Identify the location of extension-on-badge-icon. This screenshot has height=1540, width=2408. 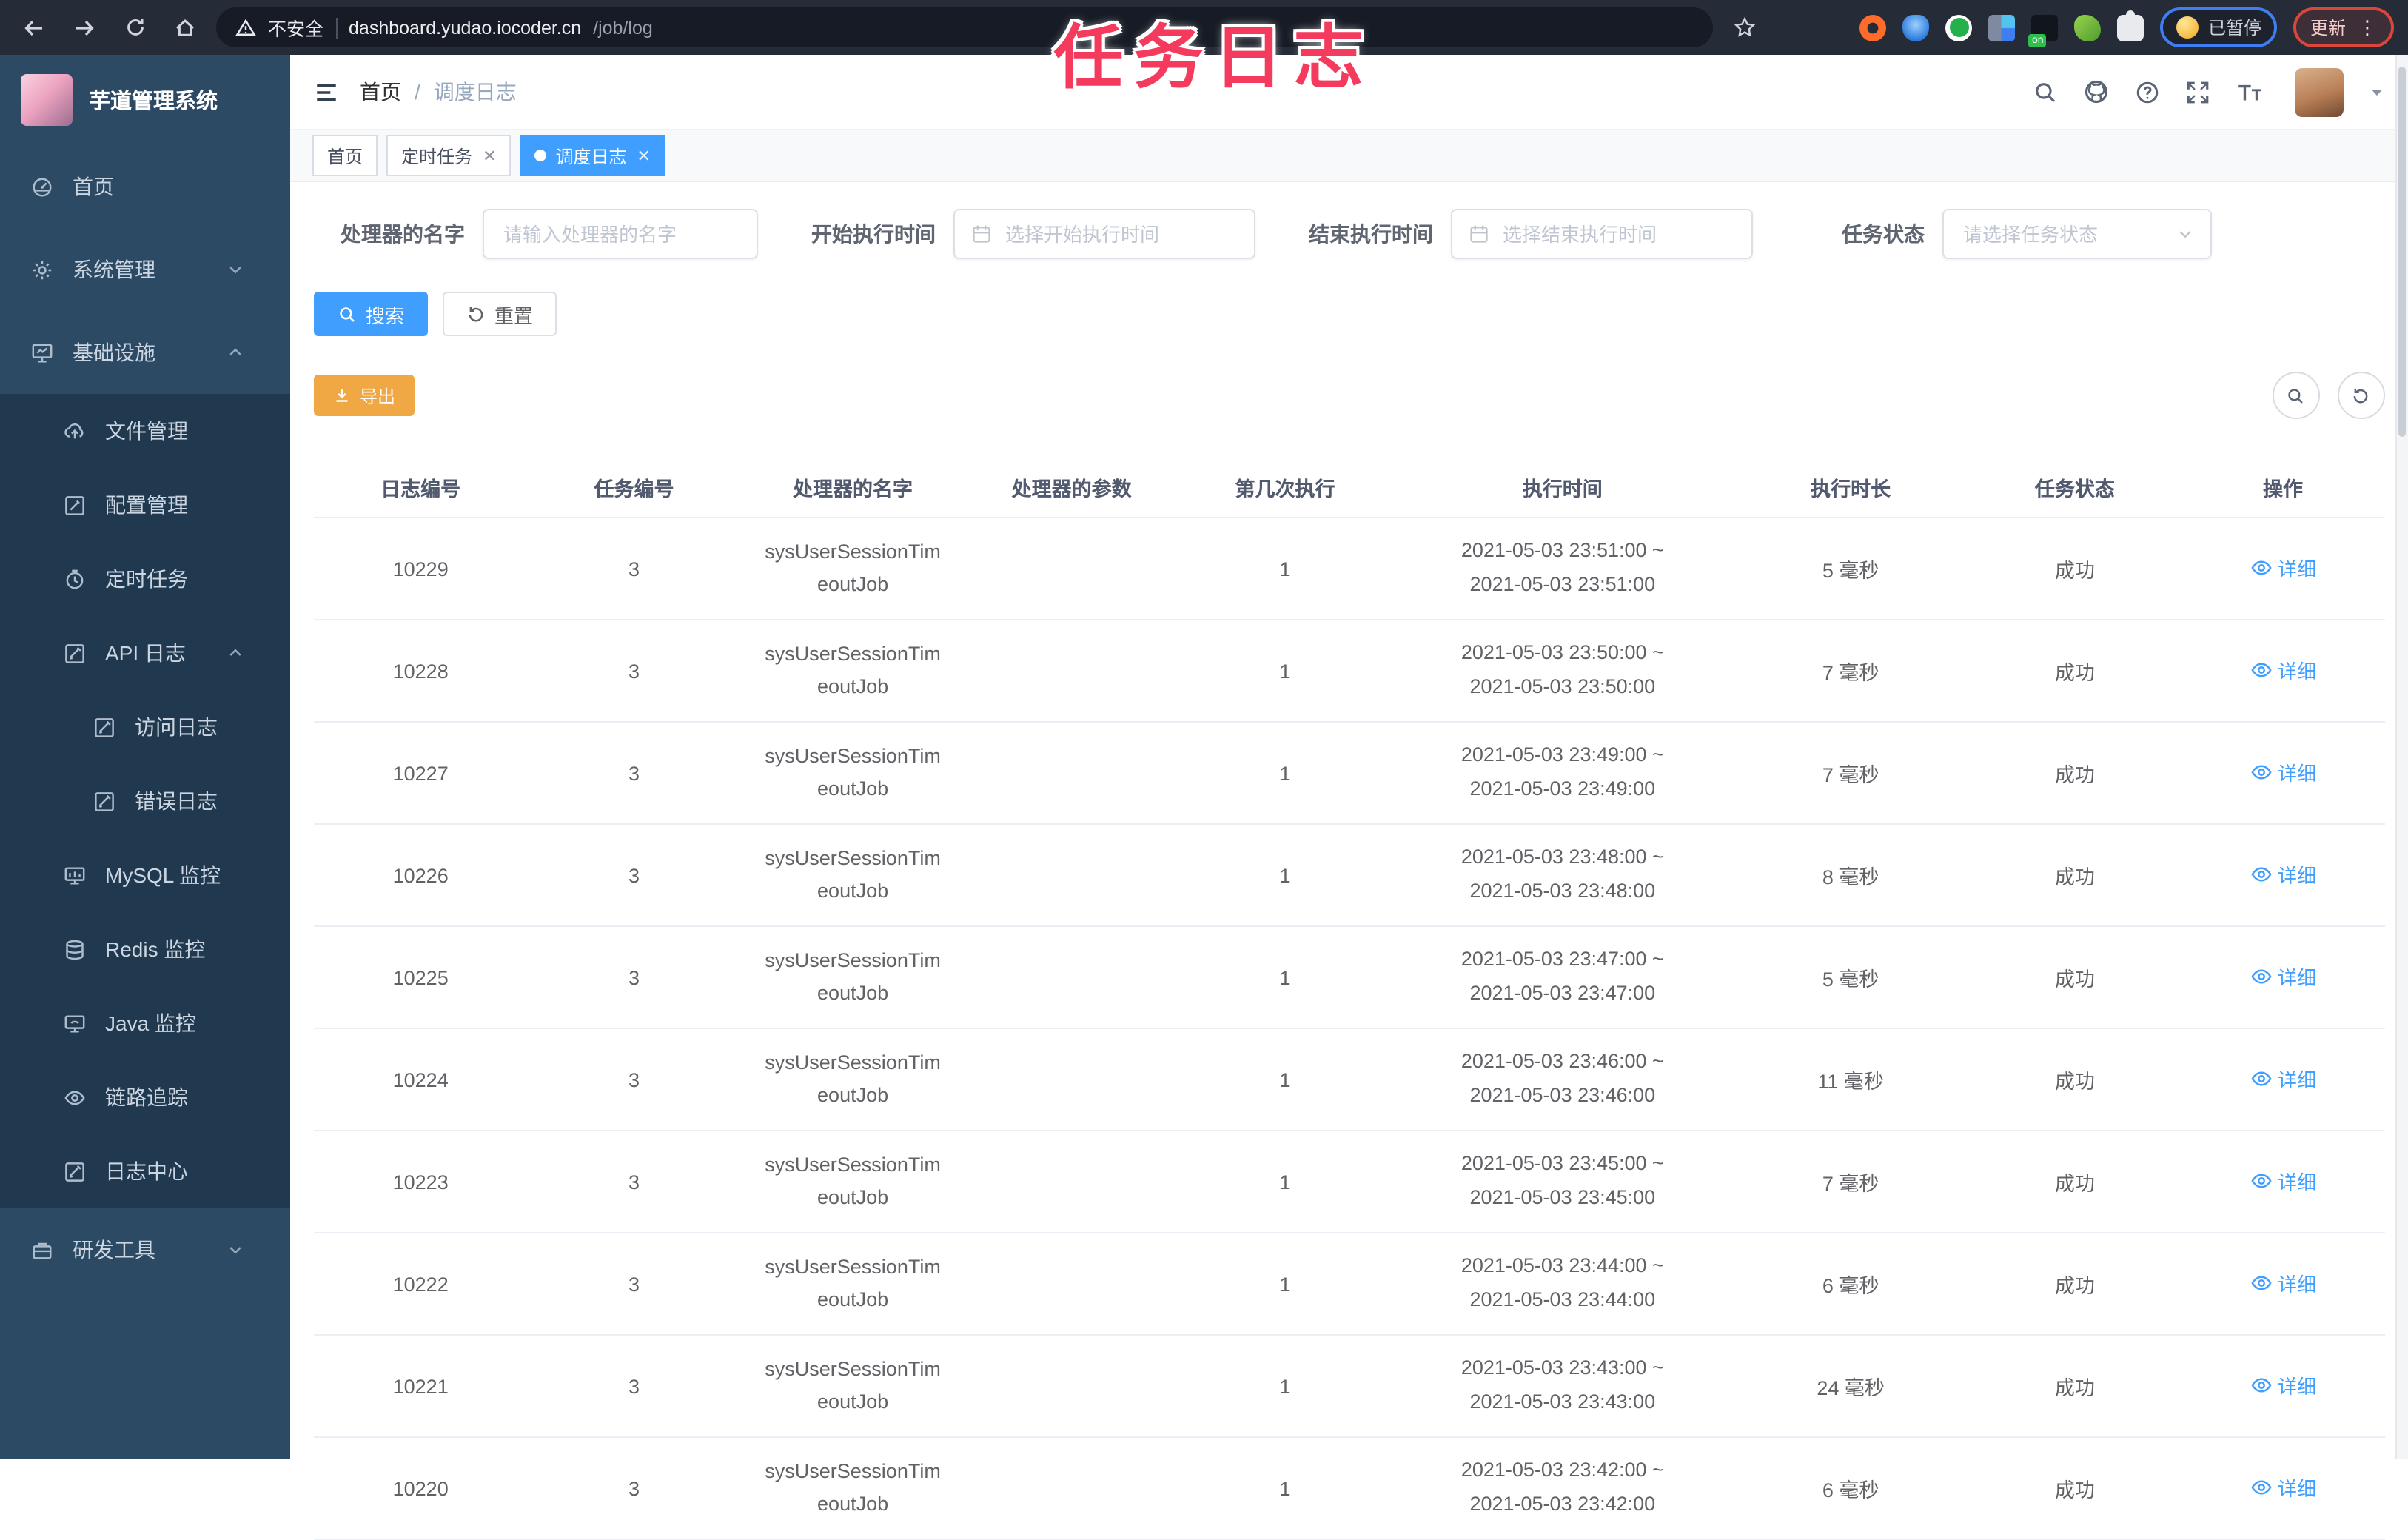
(2043, 31).